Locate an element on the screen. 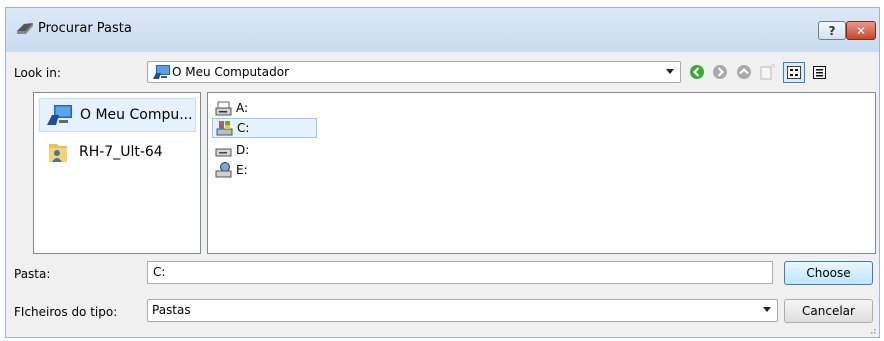 The width and height of the screenshot is (884, 341). cancel-button: Cancelar is located at coordinates (828, 311).